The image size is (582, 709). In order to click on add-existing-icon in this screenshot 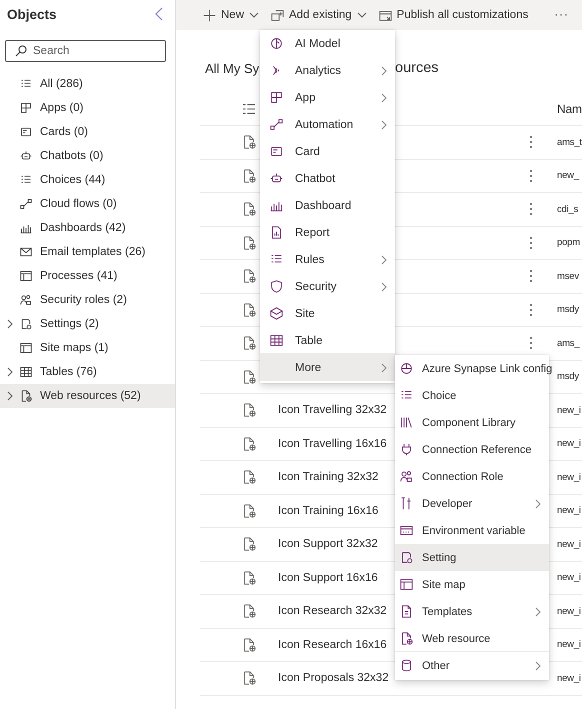, I will do `click(277, 15)`.